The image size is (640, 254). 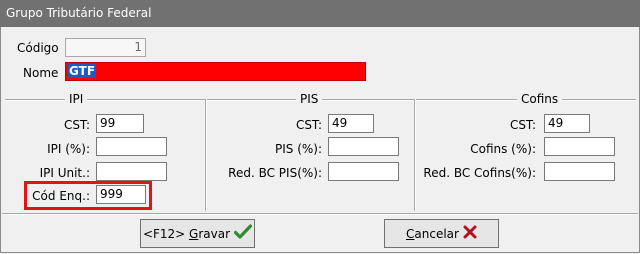 I want to click on gravar-button: <F12> Gravar, so click(x=197, y=233).